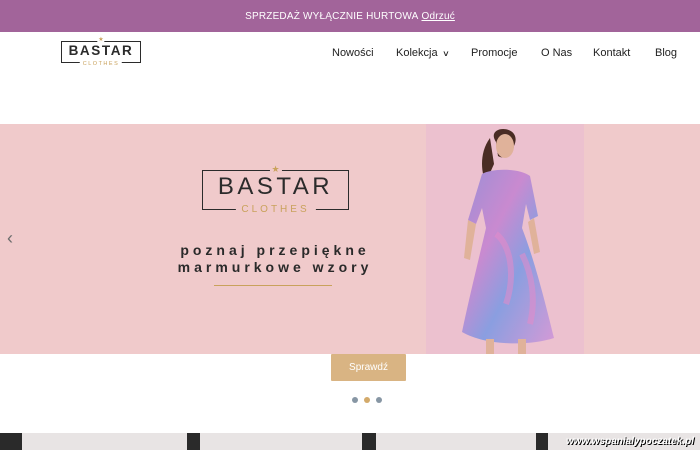  I want to click on nav-item-nowosci: Nowości, so click(353, 53).